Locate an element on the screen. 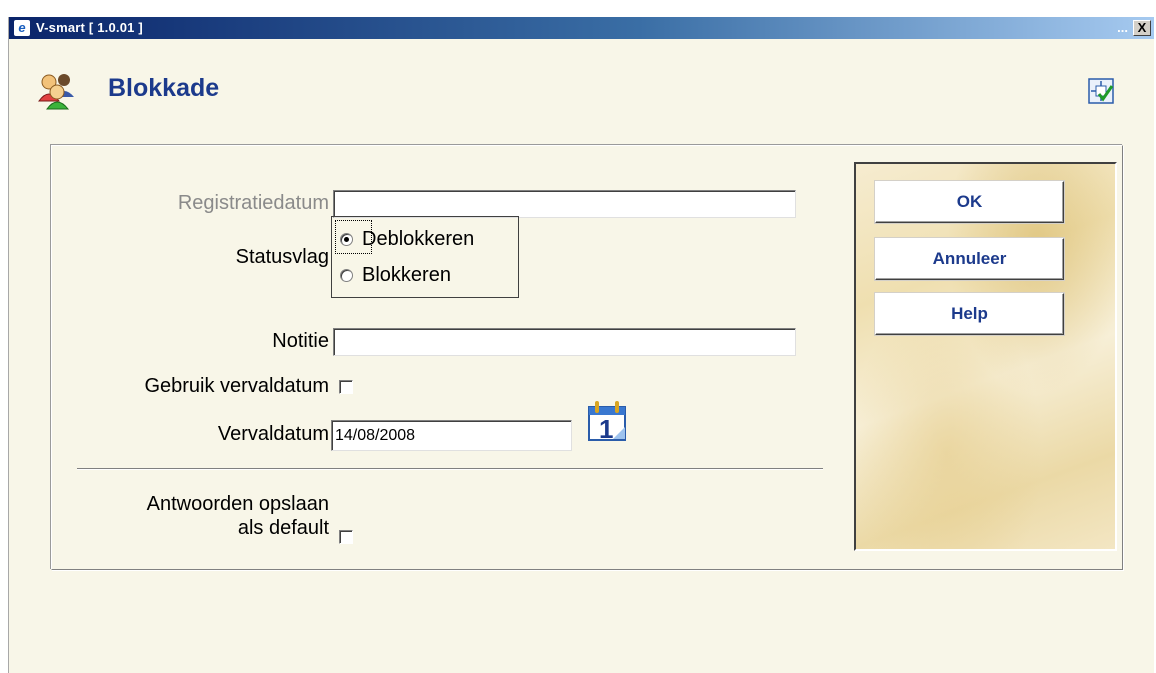 The image size is (1156, 673). vervaldatum-label: Vervaldatum is located at coordinates (273, 434).